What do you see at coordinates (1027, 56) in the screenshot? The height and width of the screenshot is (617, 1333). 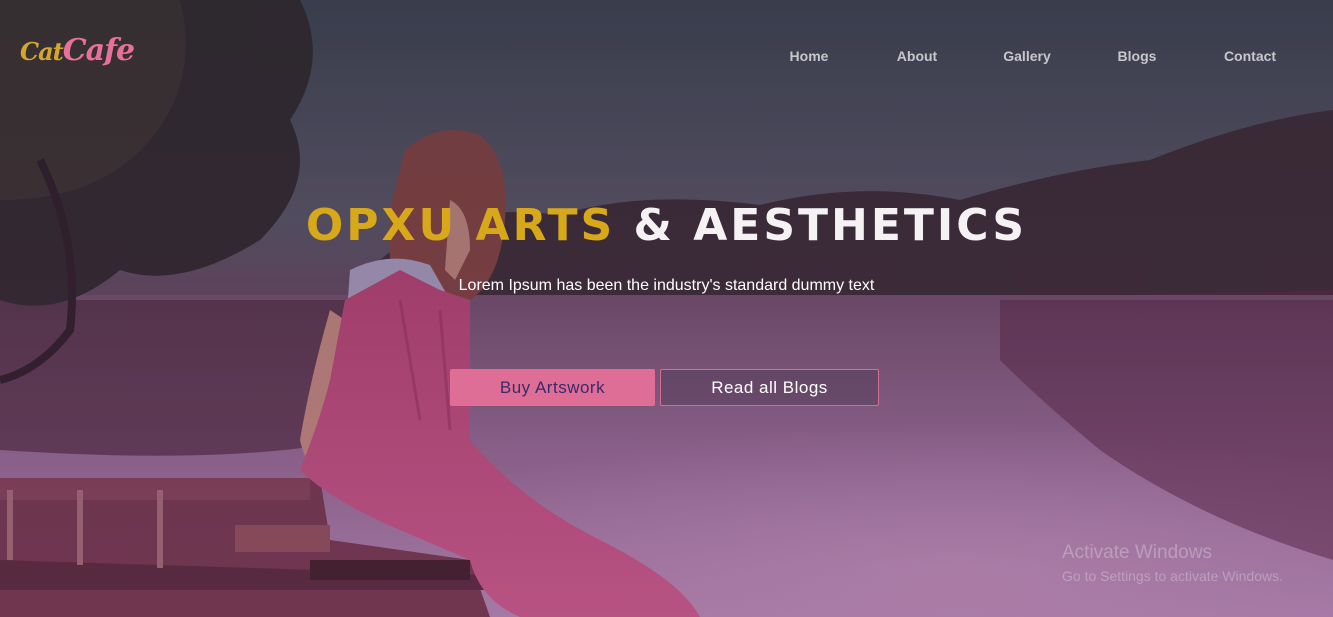 I see `nav-link-gallery: Gallery` at bounding box center [1027, 56].